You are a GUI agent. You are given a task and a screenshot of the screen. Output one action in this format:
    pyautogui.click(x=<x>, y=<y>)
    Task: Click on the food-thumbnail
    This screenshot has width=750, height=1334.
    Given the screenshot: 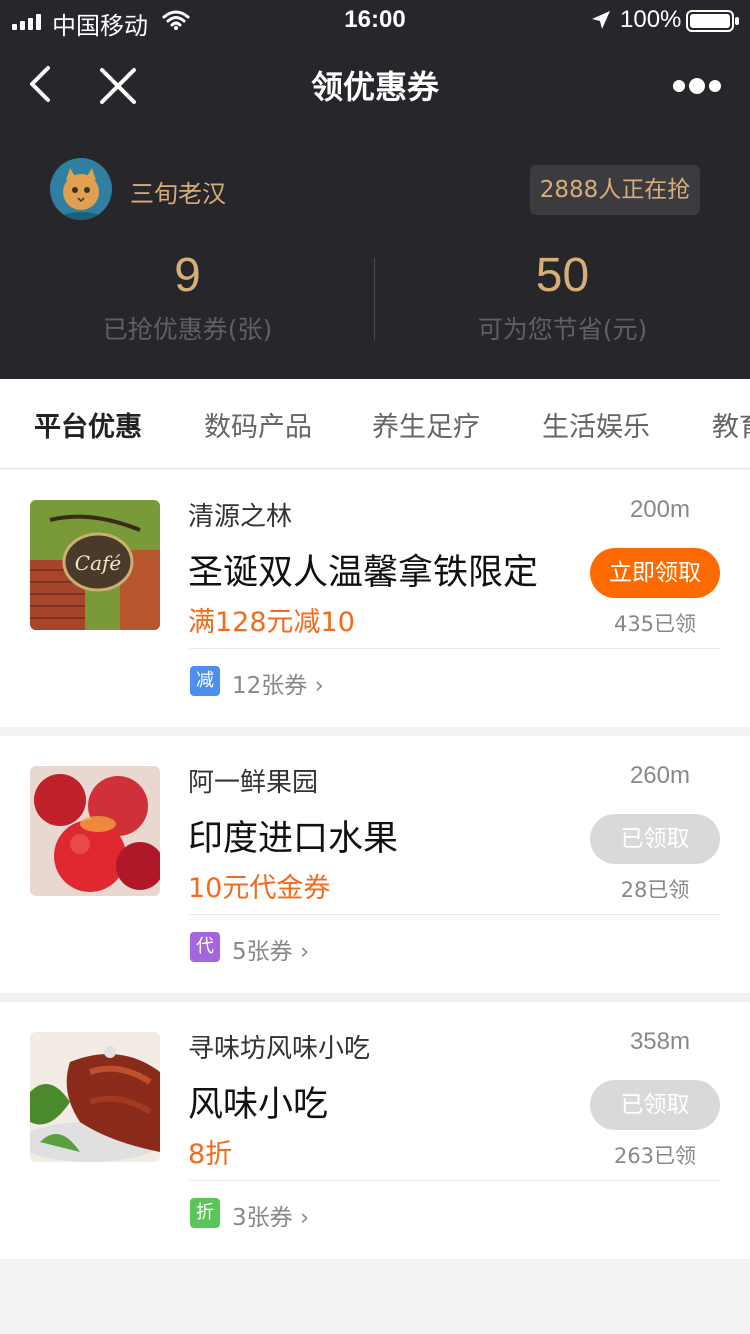 What is the action you would take?
    pyautogui.click(x=95, y=1097)
    